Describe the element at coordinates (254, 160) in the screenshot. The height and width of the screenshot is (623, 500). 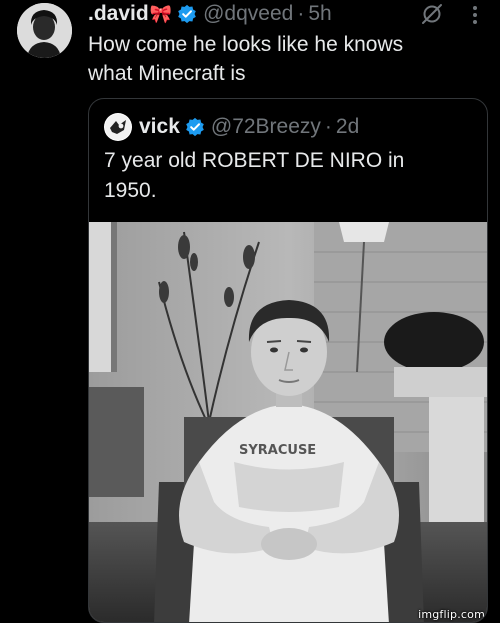
I see `quoted-text-line: 7 year old ROBERT DE NIRO in` at that location.